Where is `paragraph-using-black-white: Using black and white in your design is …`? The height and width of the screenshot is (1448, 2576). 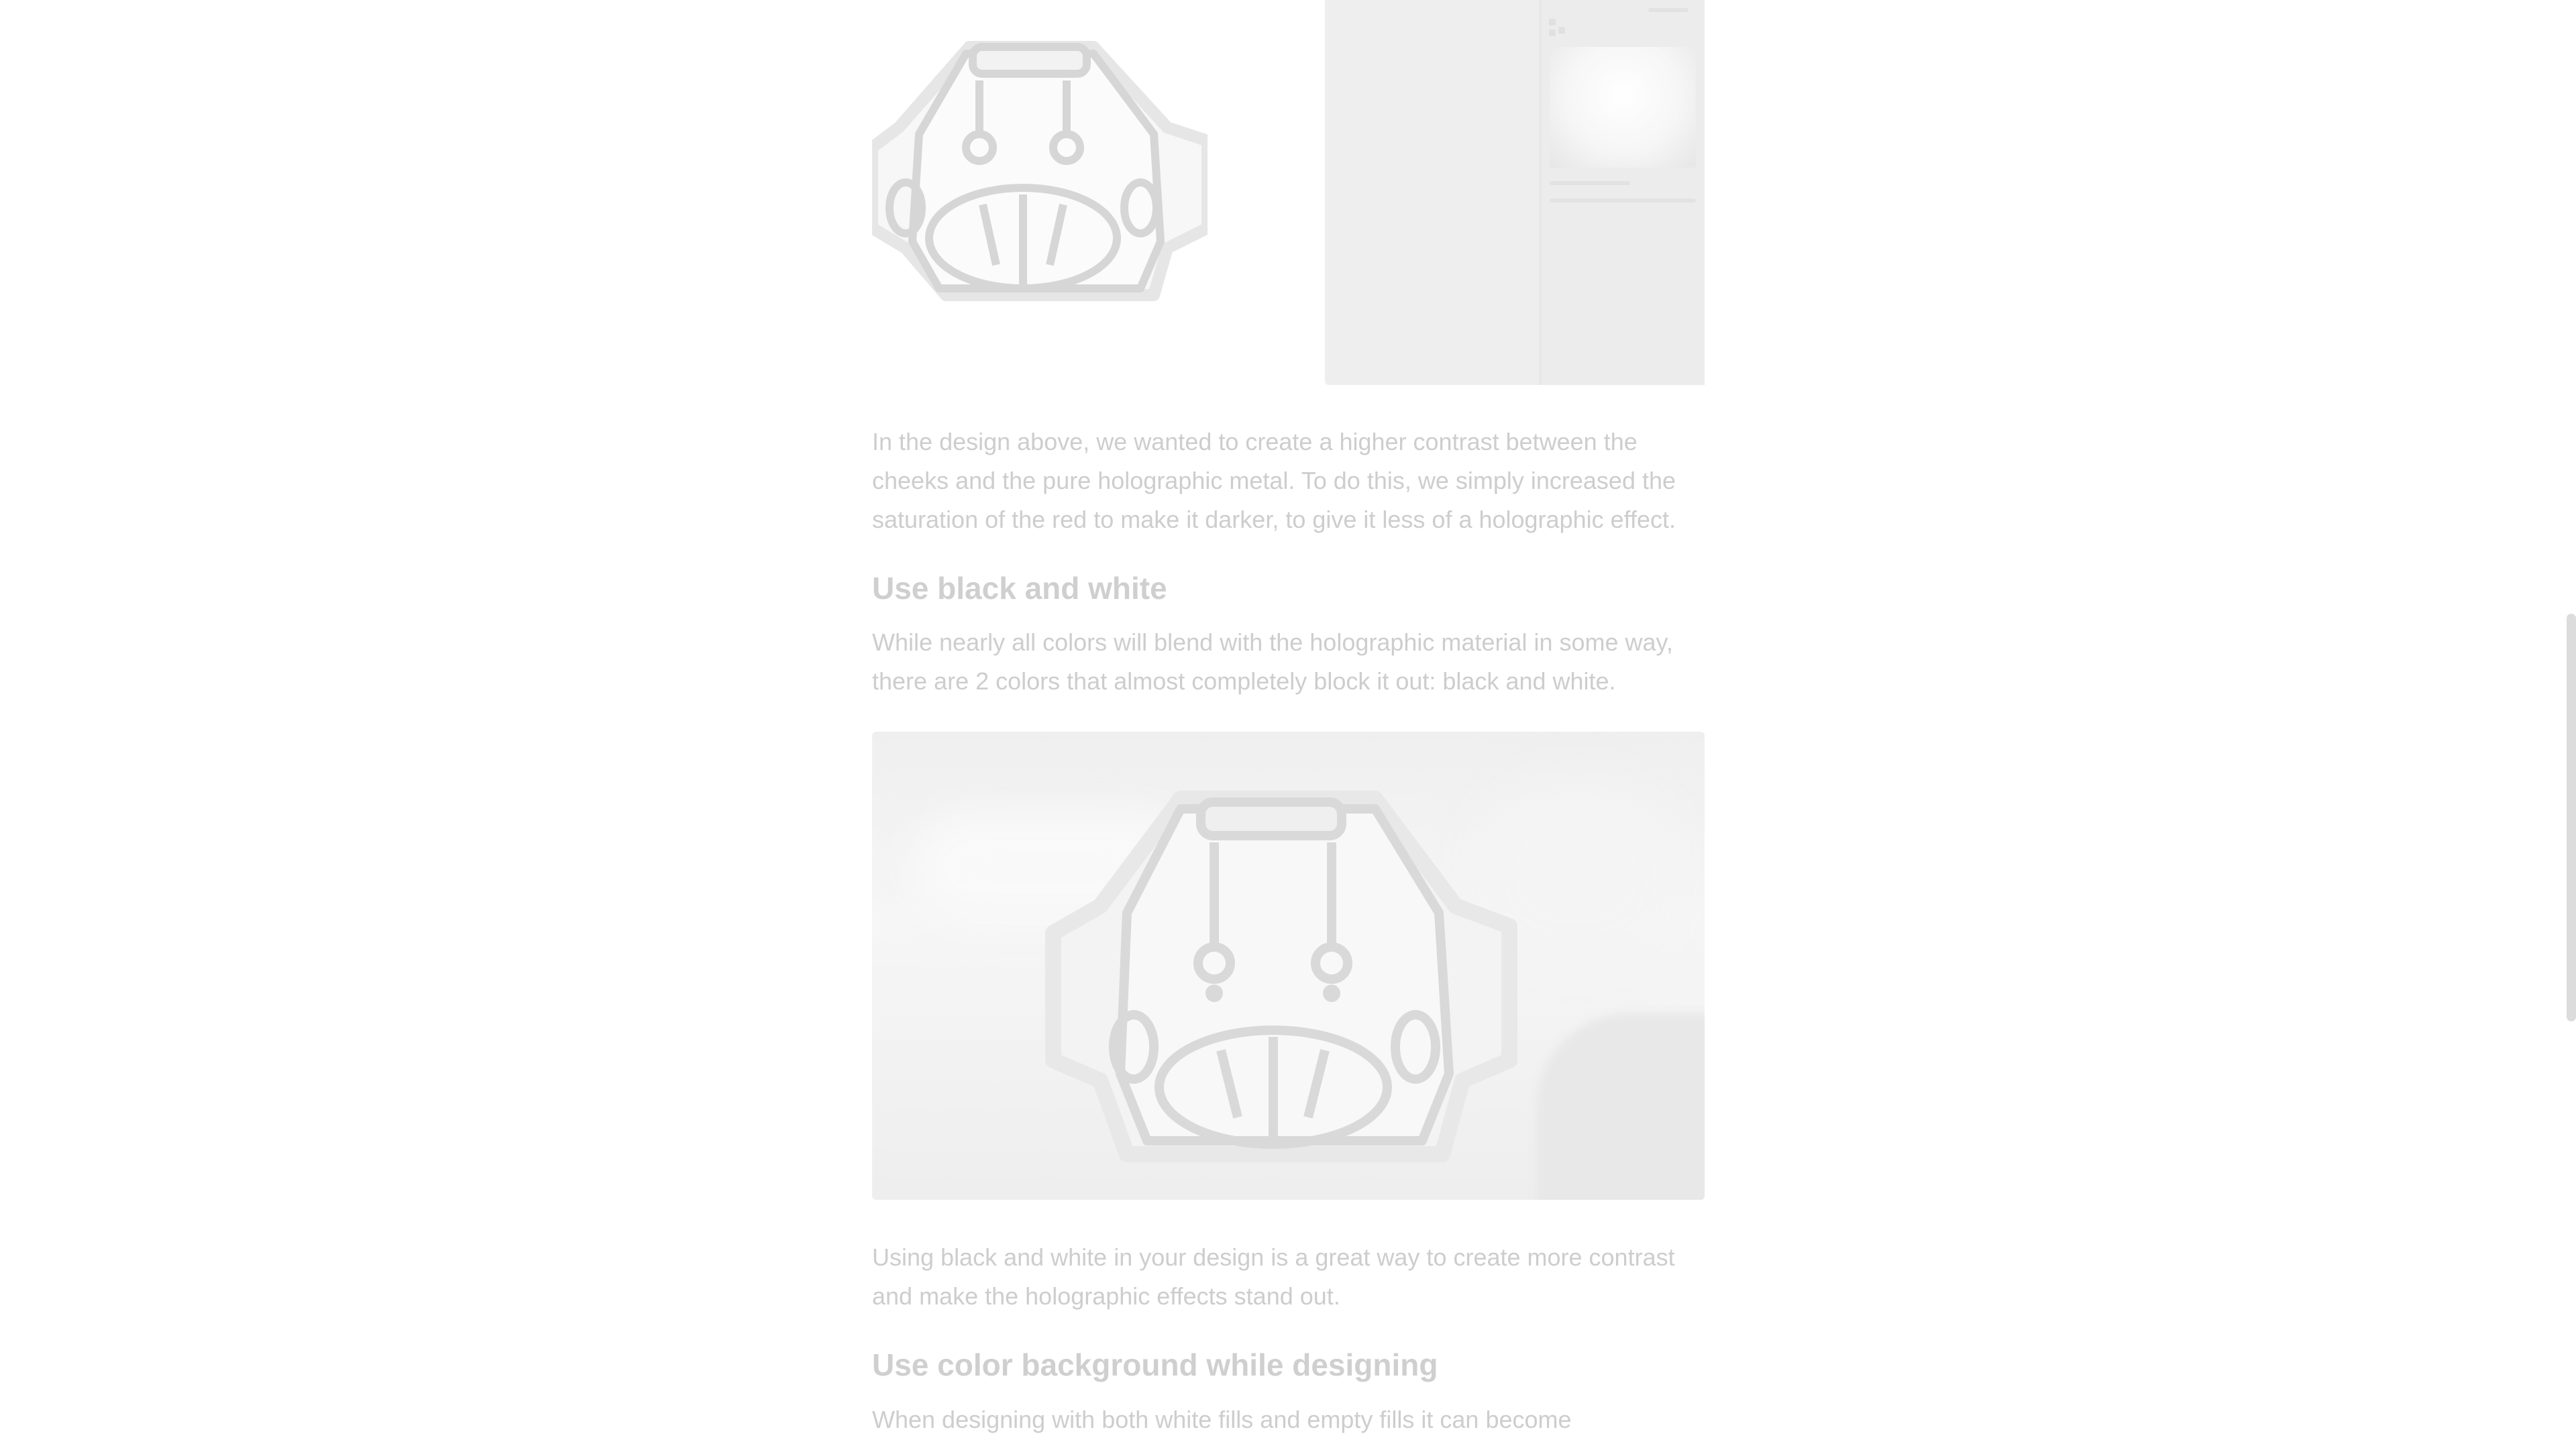 paragraph-using-black-white: Using black and white in your design is … is located at coordinates (1273, 1276).